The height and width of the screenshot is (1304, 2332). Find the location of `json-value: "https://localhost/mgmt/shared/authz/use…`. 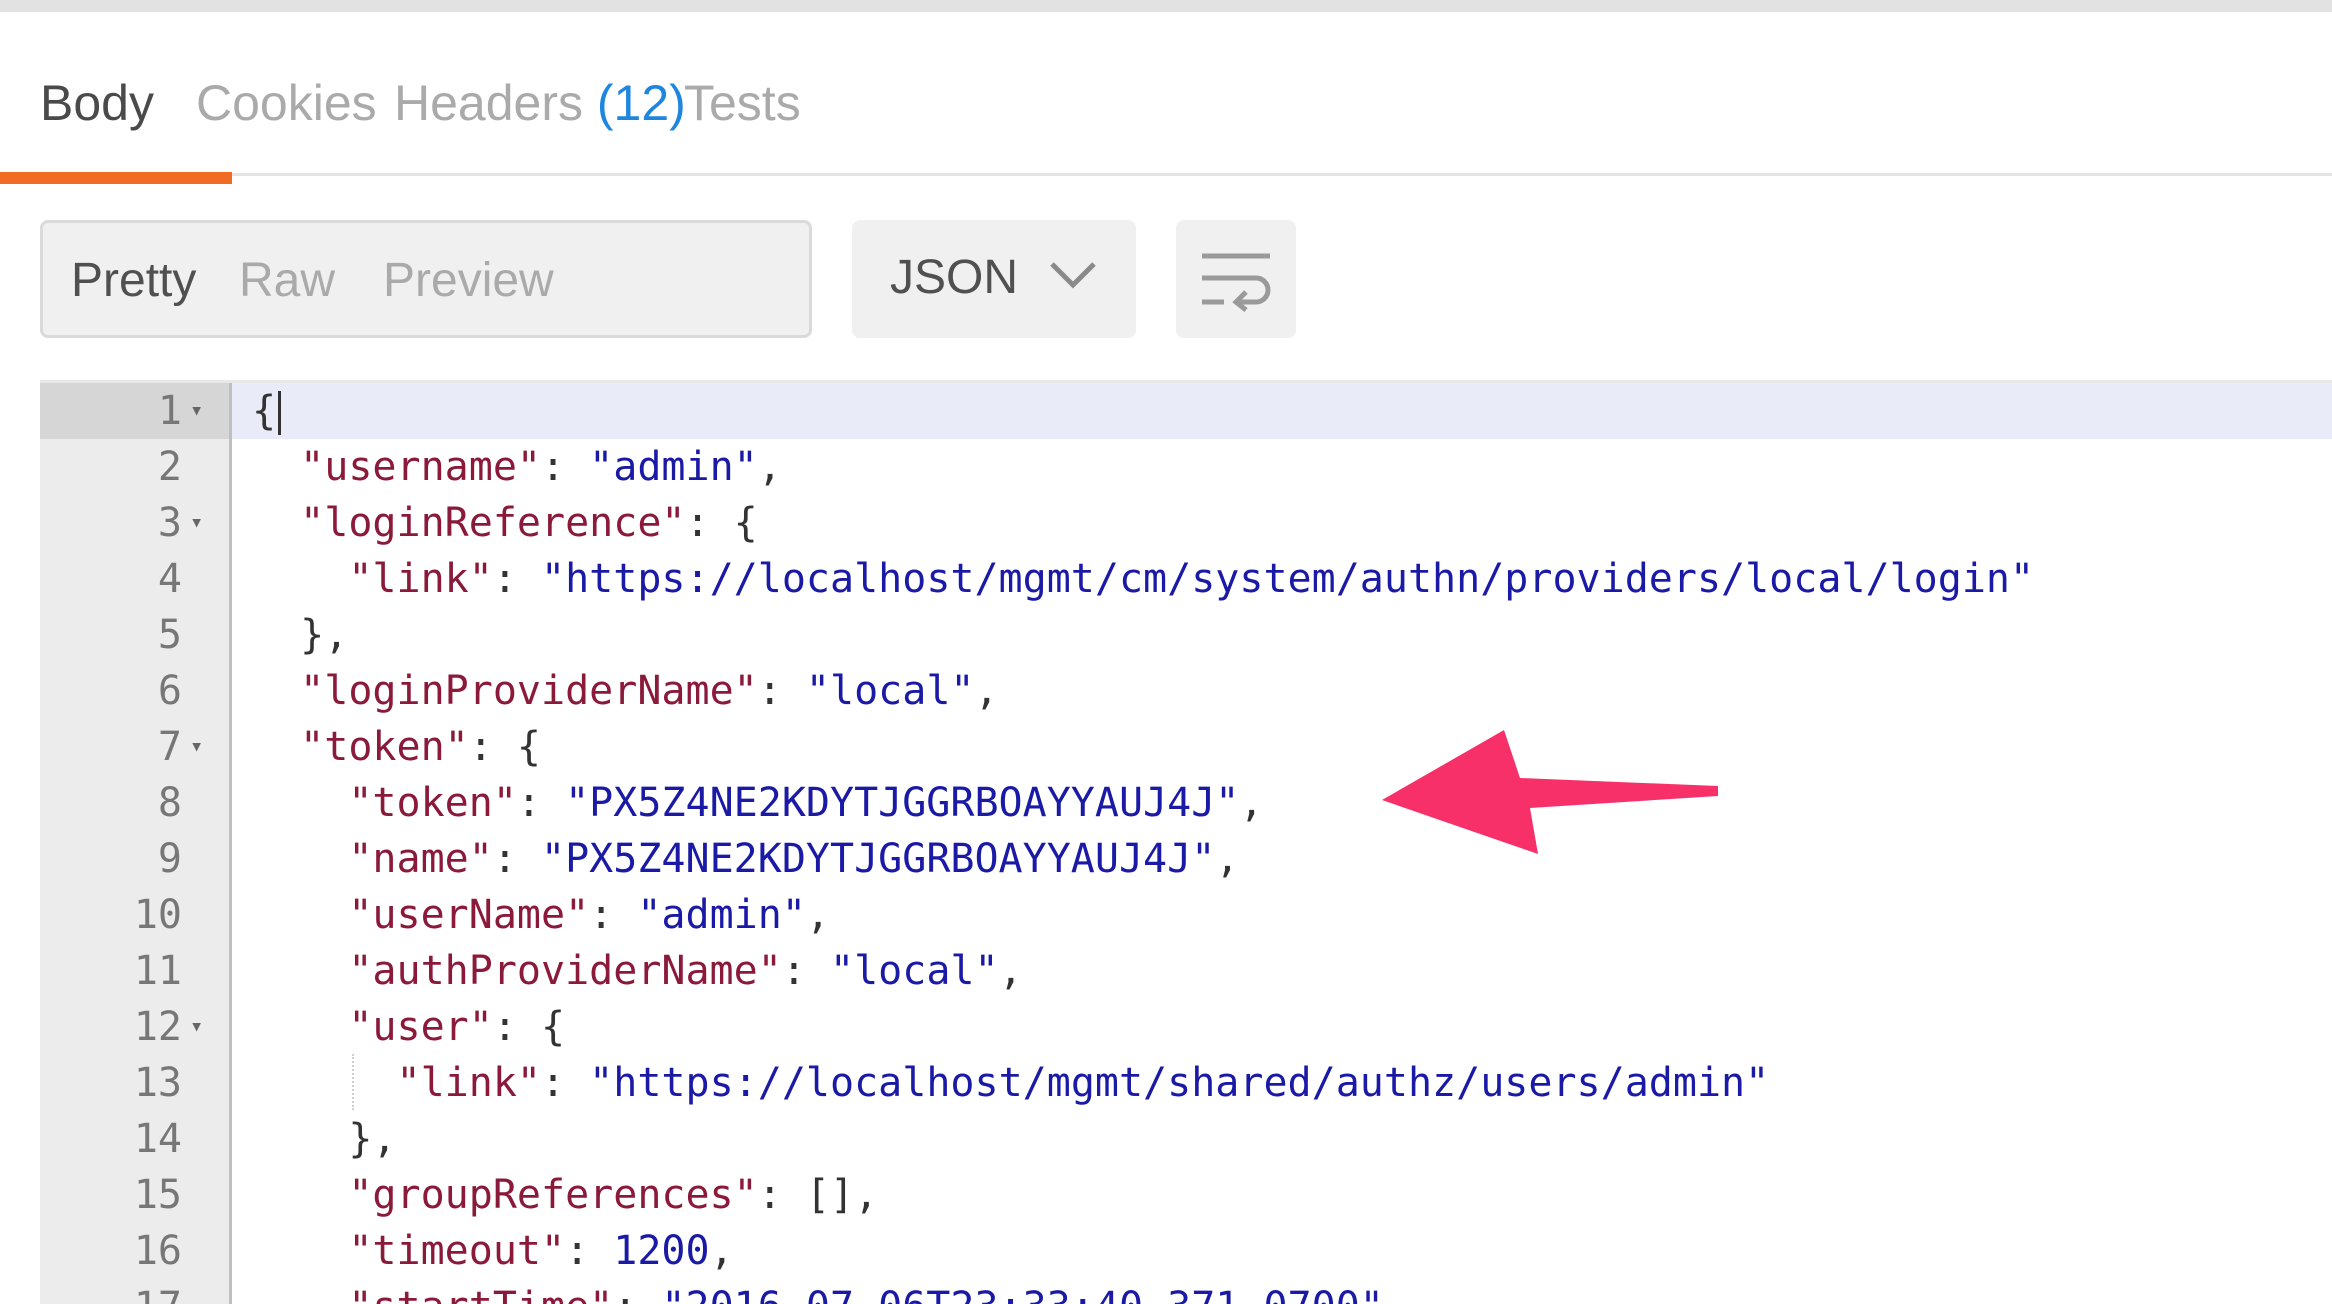

json-value: "https://localhost/mgmt/shared/authz/use… is located at coordinates (1179, 1083).